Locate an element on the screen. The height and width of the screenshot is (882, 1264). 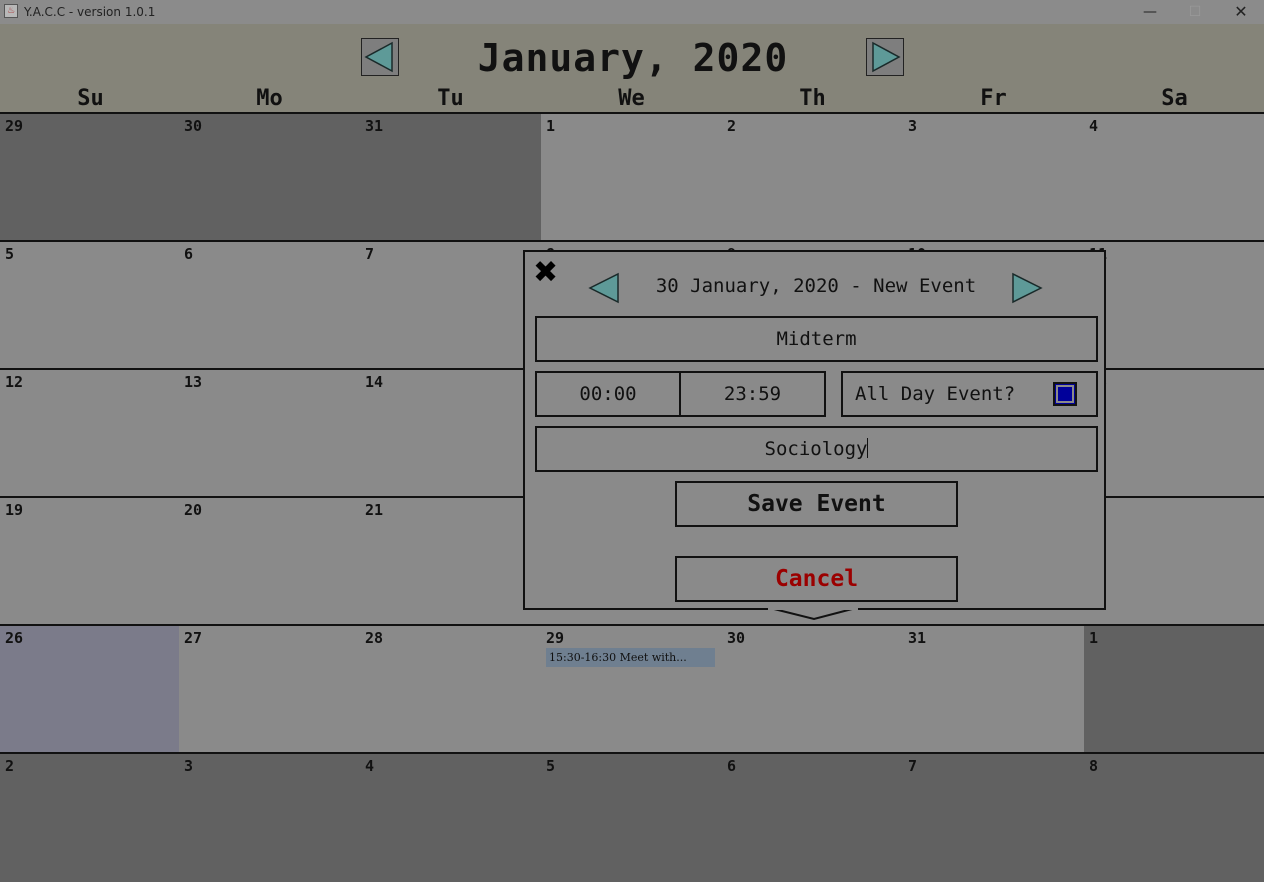
weekday-tuesday: Tu is located at coordinates (450, 98).